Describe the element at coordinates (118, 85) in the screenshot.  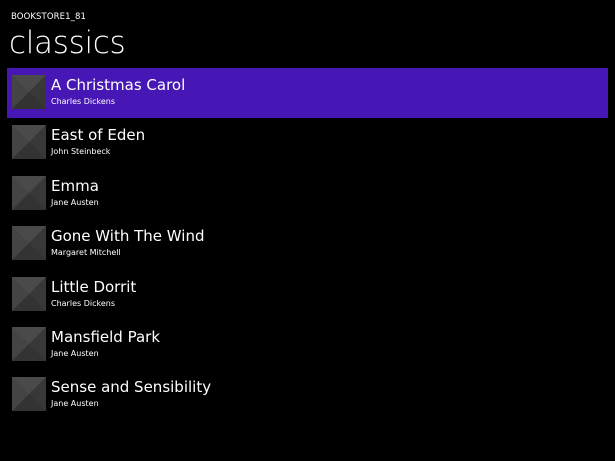
I see `book-title: A Christmas Carol` at that location.